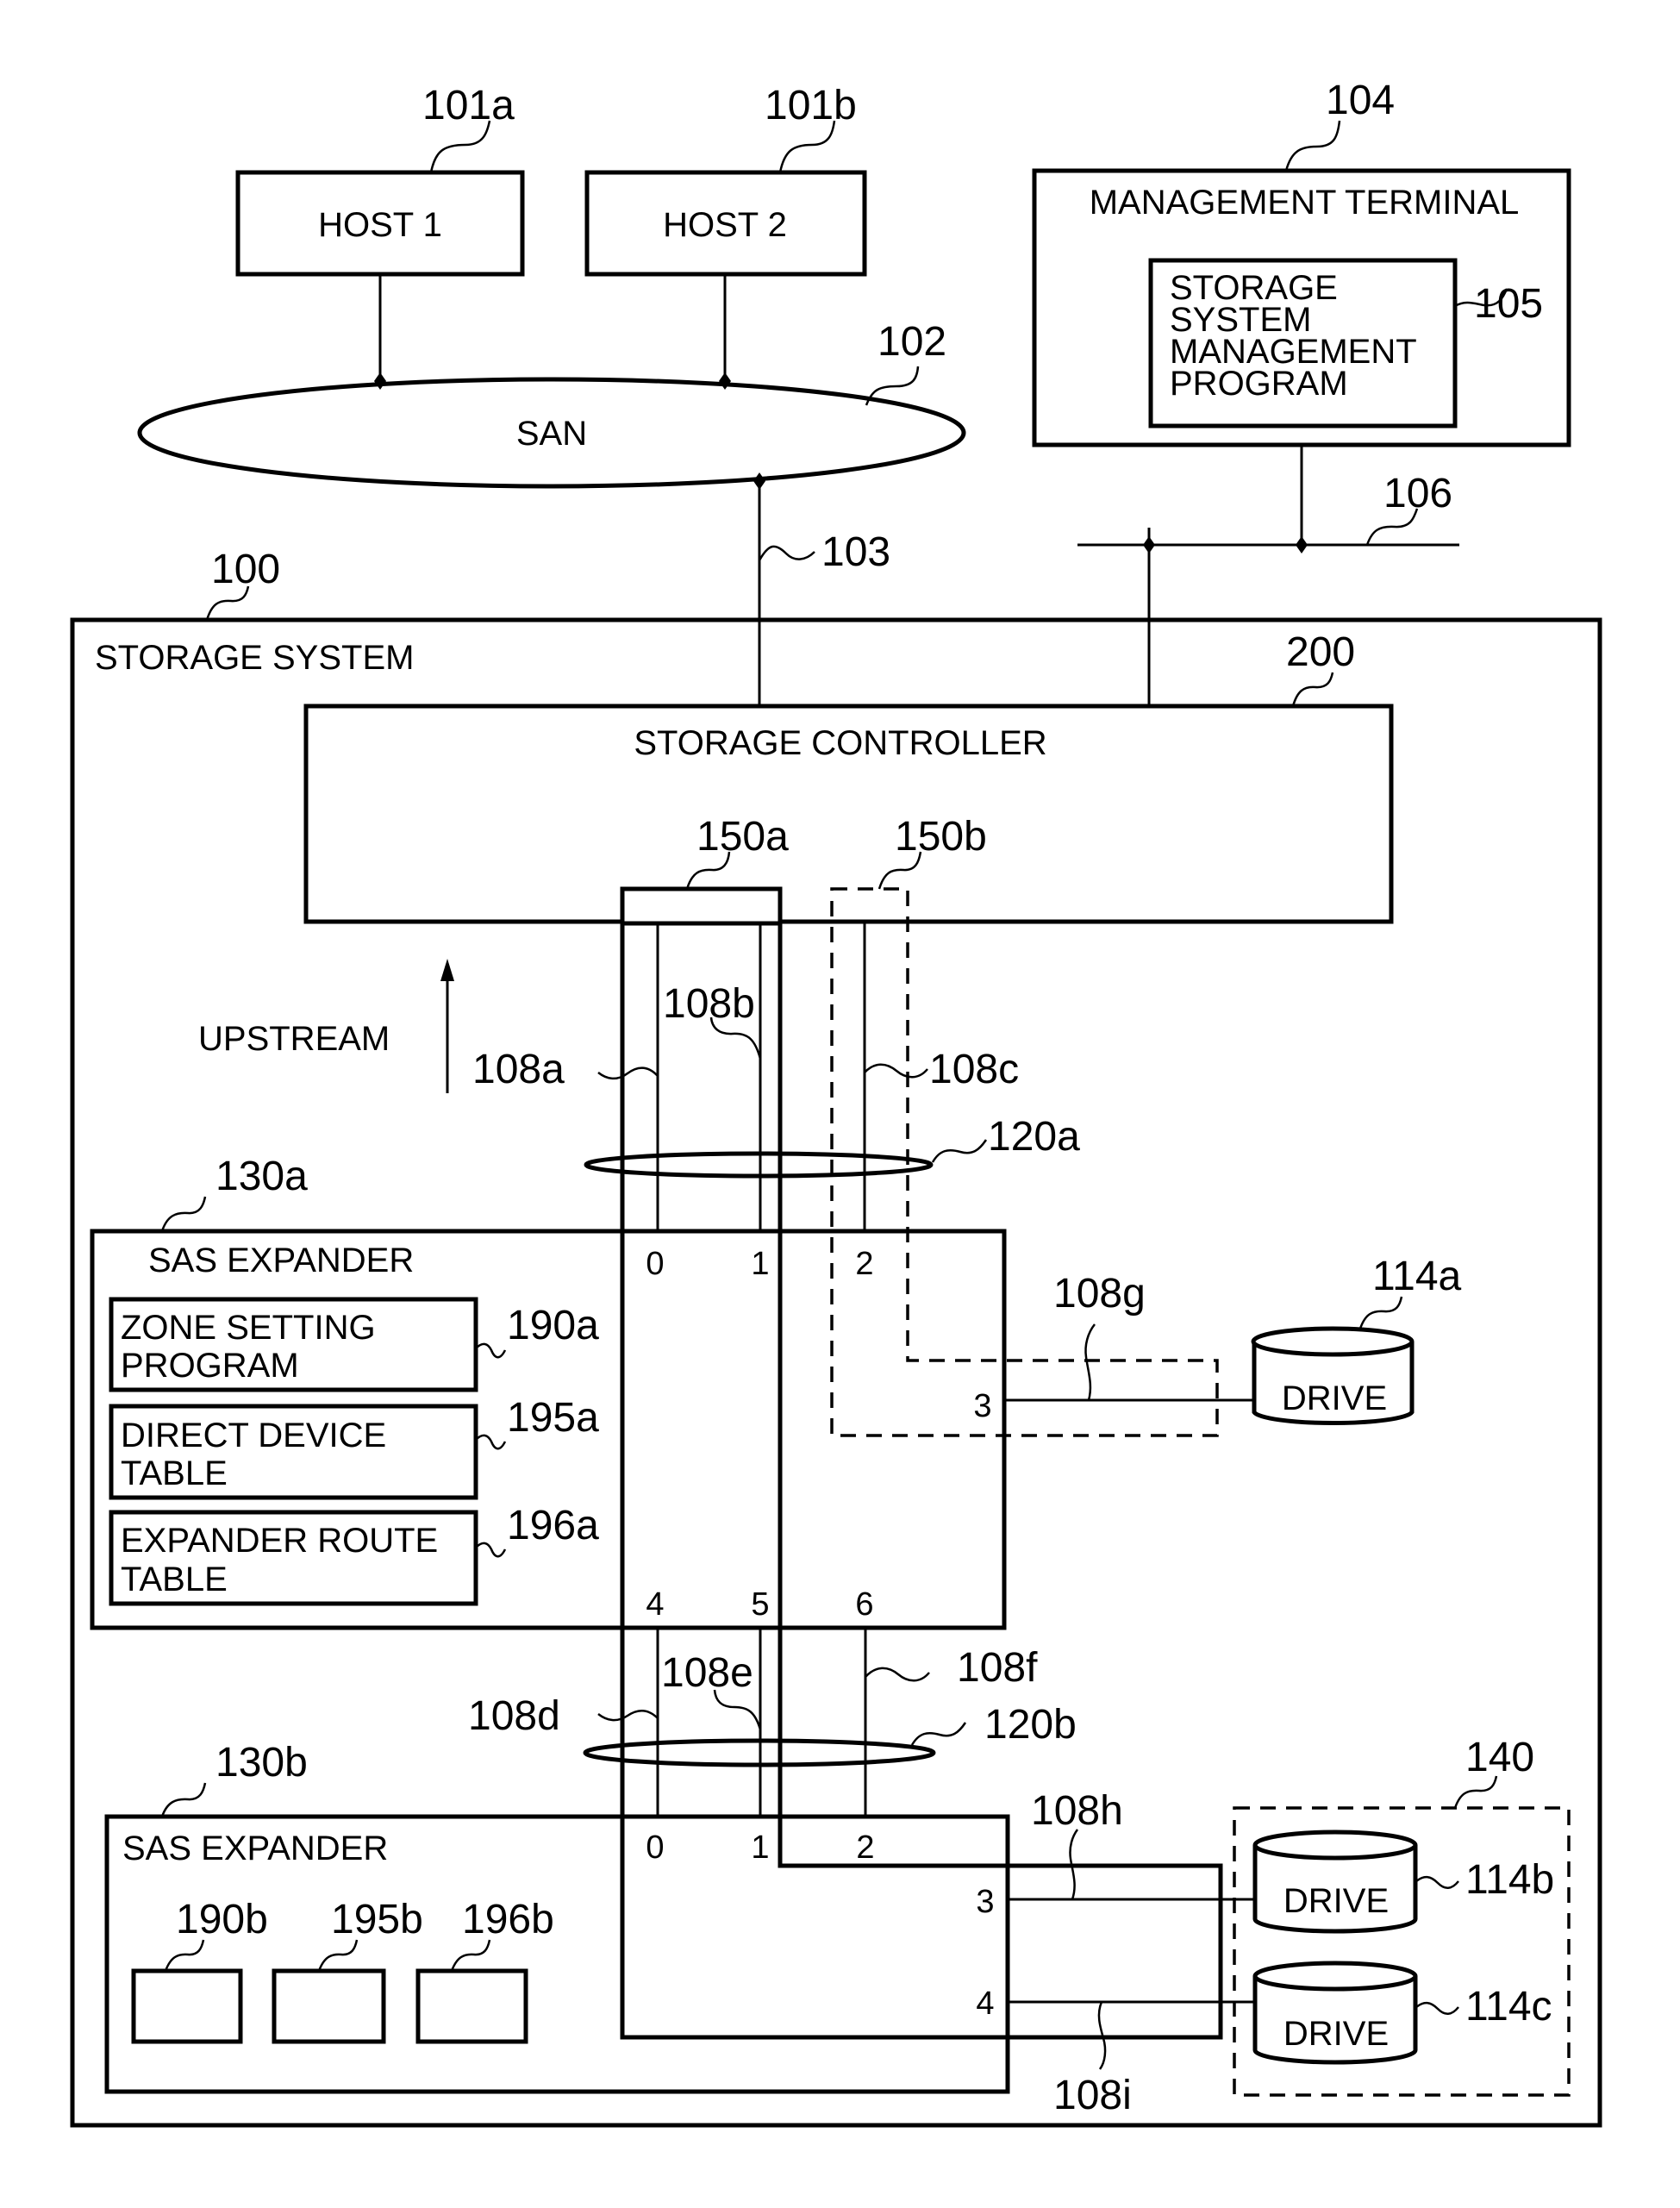  I want to click on drive-114c: DRIVE, so click(1335, 2013).